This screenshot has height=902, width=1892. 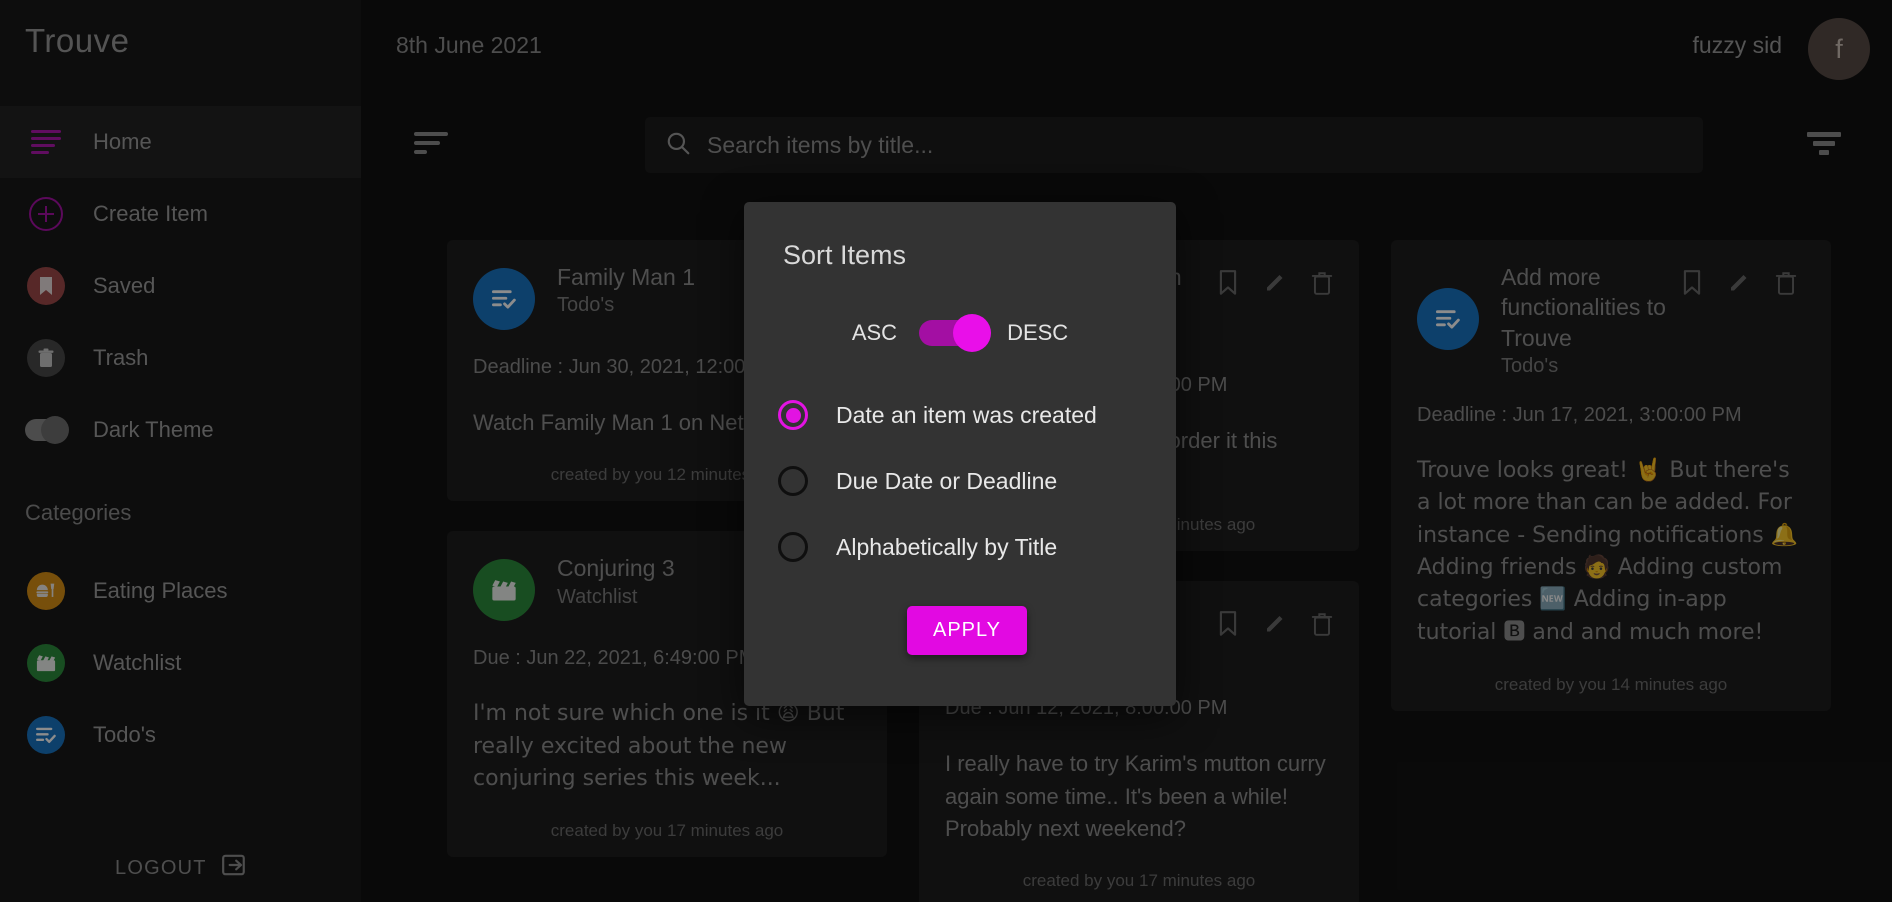 I want to click on sort-option-label: Due Date or Deadline, so click(x=947, y=480).